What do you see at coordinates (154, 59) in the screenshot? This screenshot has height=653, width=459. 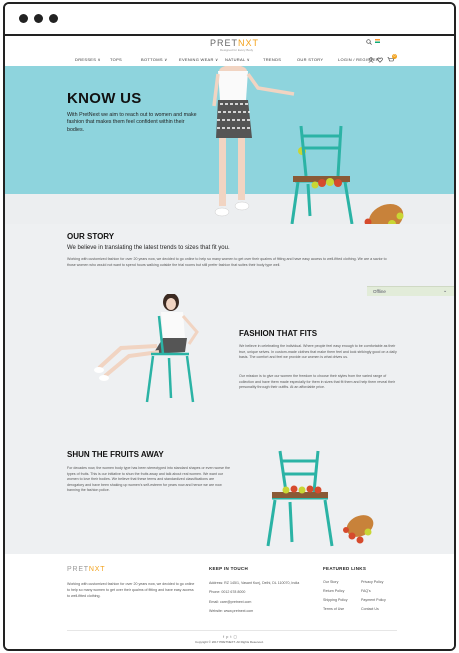 I see `nav-bottoms: BOTTOMS ∨` at bounding box center [154, 59].